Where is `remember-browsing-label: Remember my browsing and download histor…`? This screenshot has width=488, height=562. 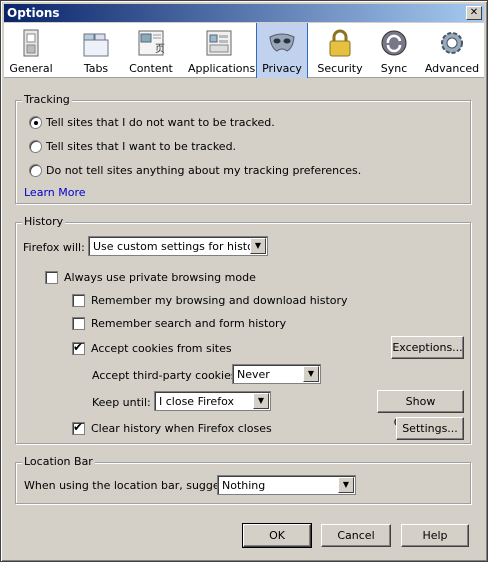 remember-browsing-label: Remember my browsing and download histor… is located at coordinates (219, 300).